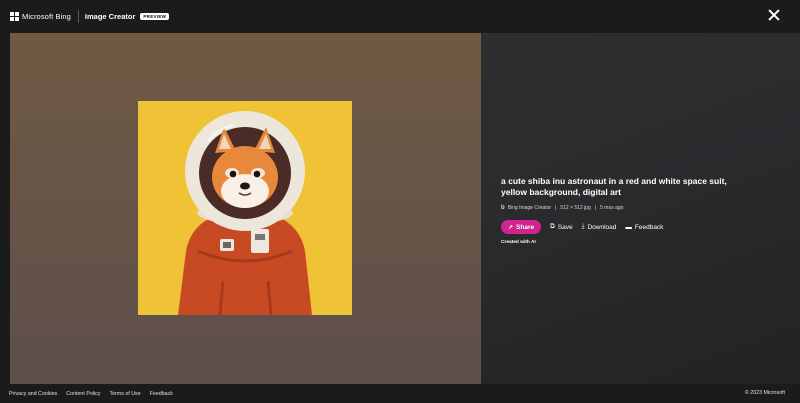  I want to click on footer-link-feedback: Feedback, so click(161, 394).